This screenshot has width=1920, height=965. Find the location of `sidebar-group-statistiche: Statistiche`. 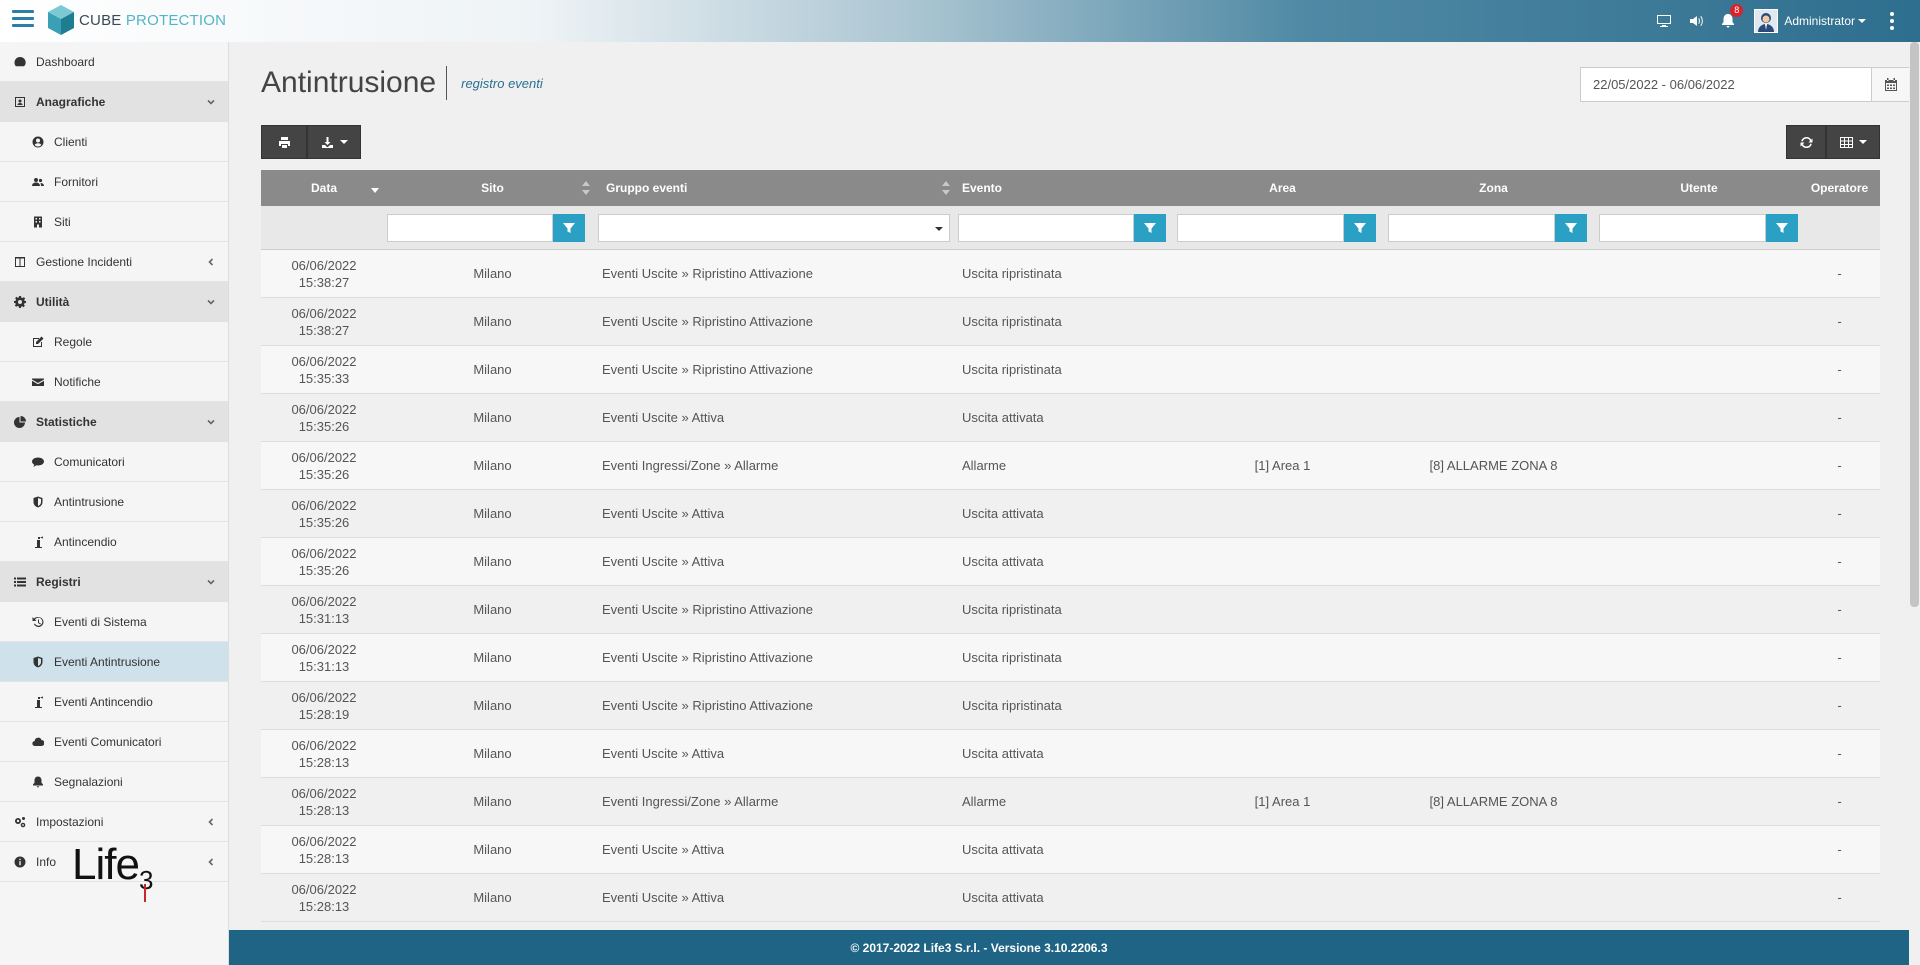

sidebar-group-statistiche: Statistiche is located at coordinates (114, 422).